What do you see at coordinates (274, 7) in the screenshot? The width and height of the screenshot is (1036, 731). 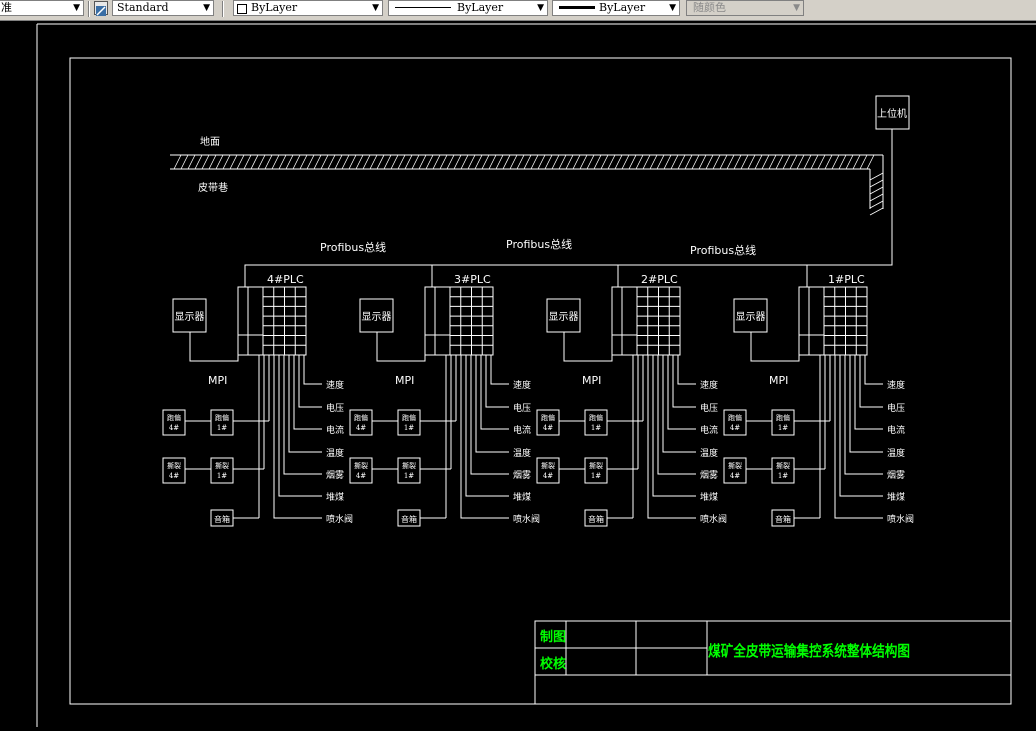 I see `color-value: ByLayer` at bounding box center [274, 7].